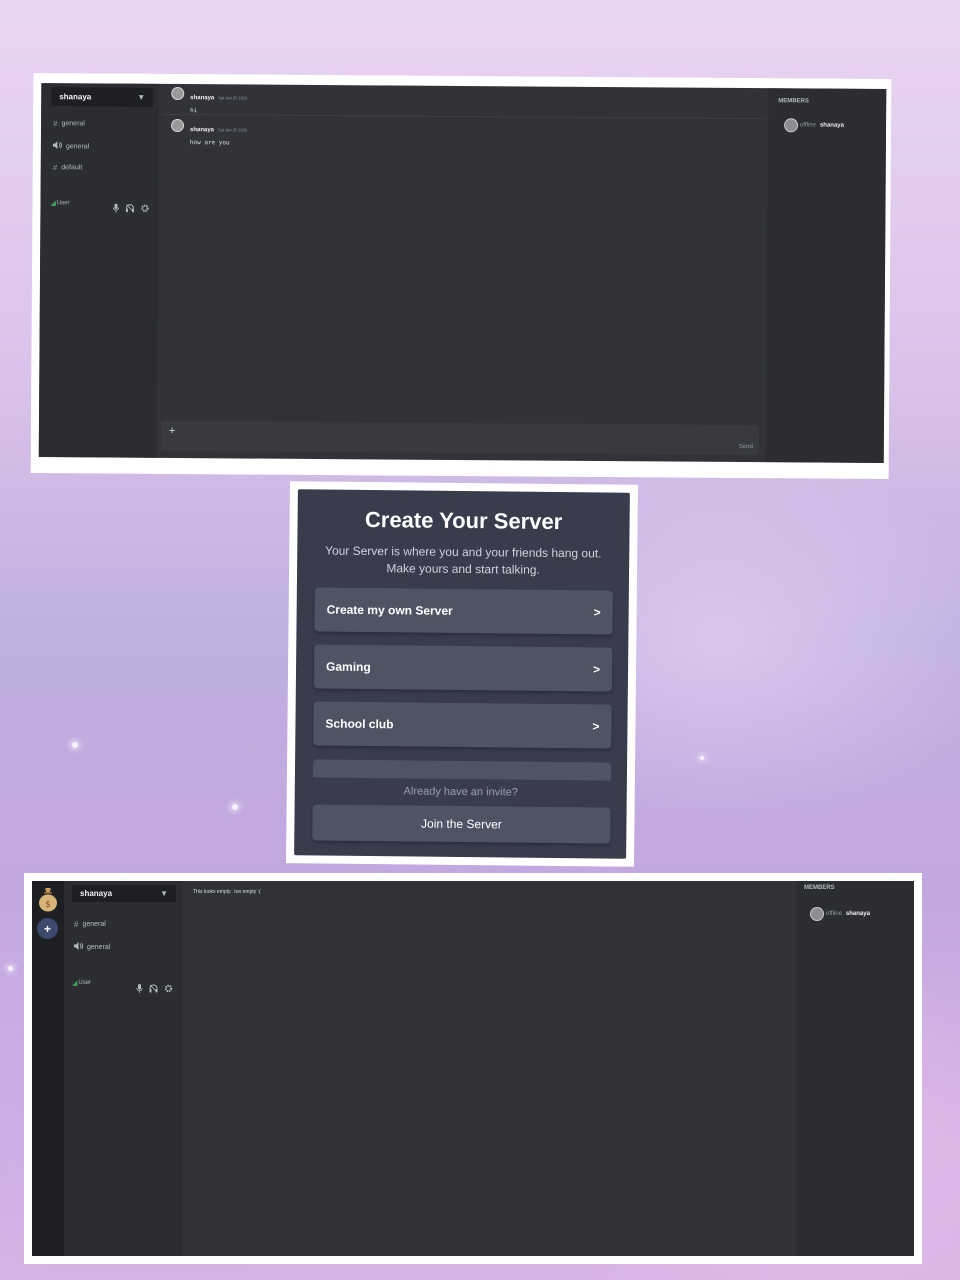 The image size is (960, 1280). What do you see at coordinates (462, 770) in the screenshot?
I see `option-partially-scrolled` at bounding box center [462, 770].